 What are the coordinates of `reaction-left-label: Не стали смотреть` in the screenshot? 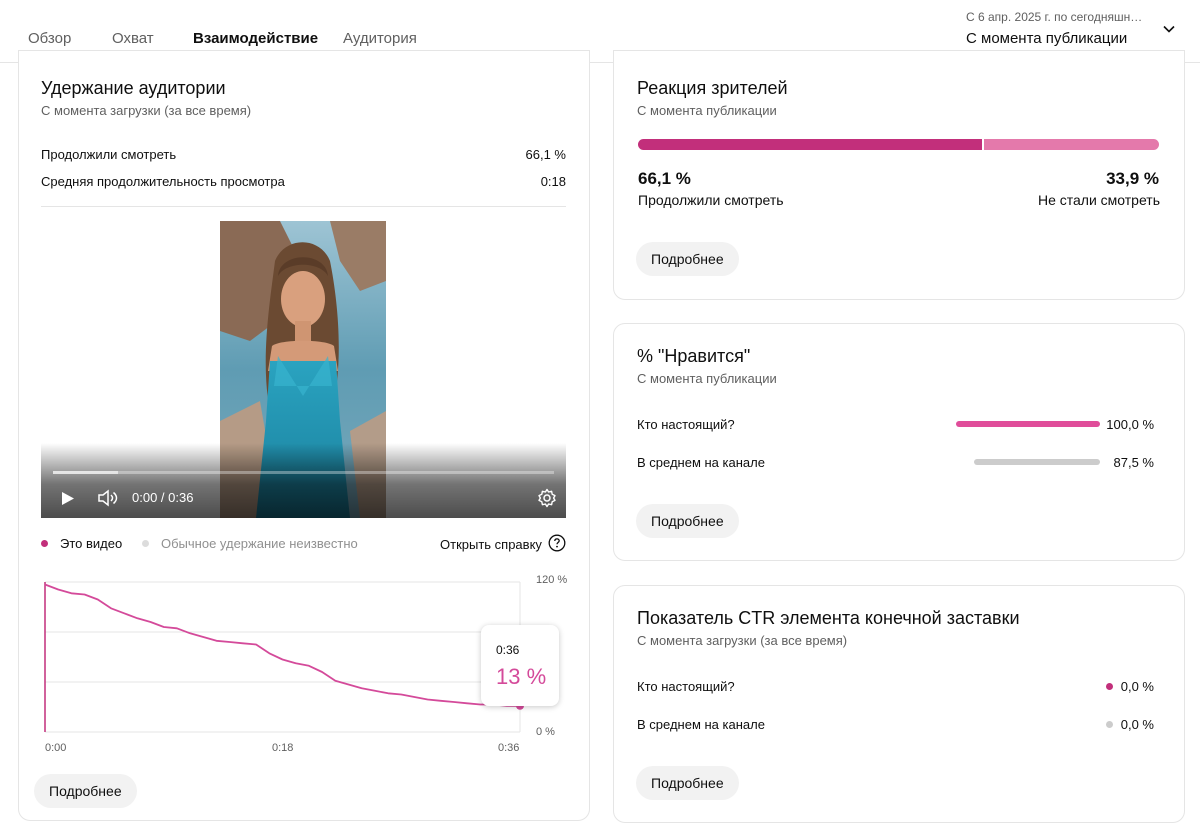 It's located at (1098, 200).